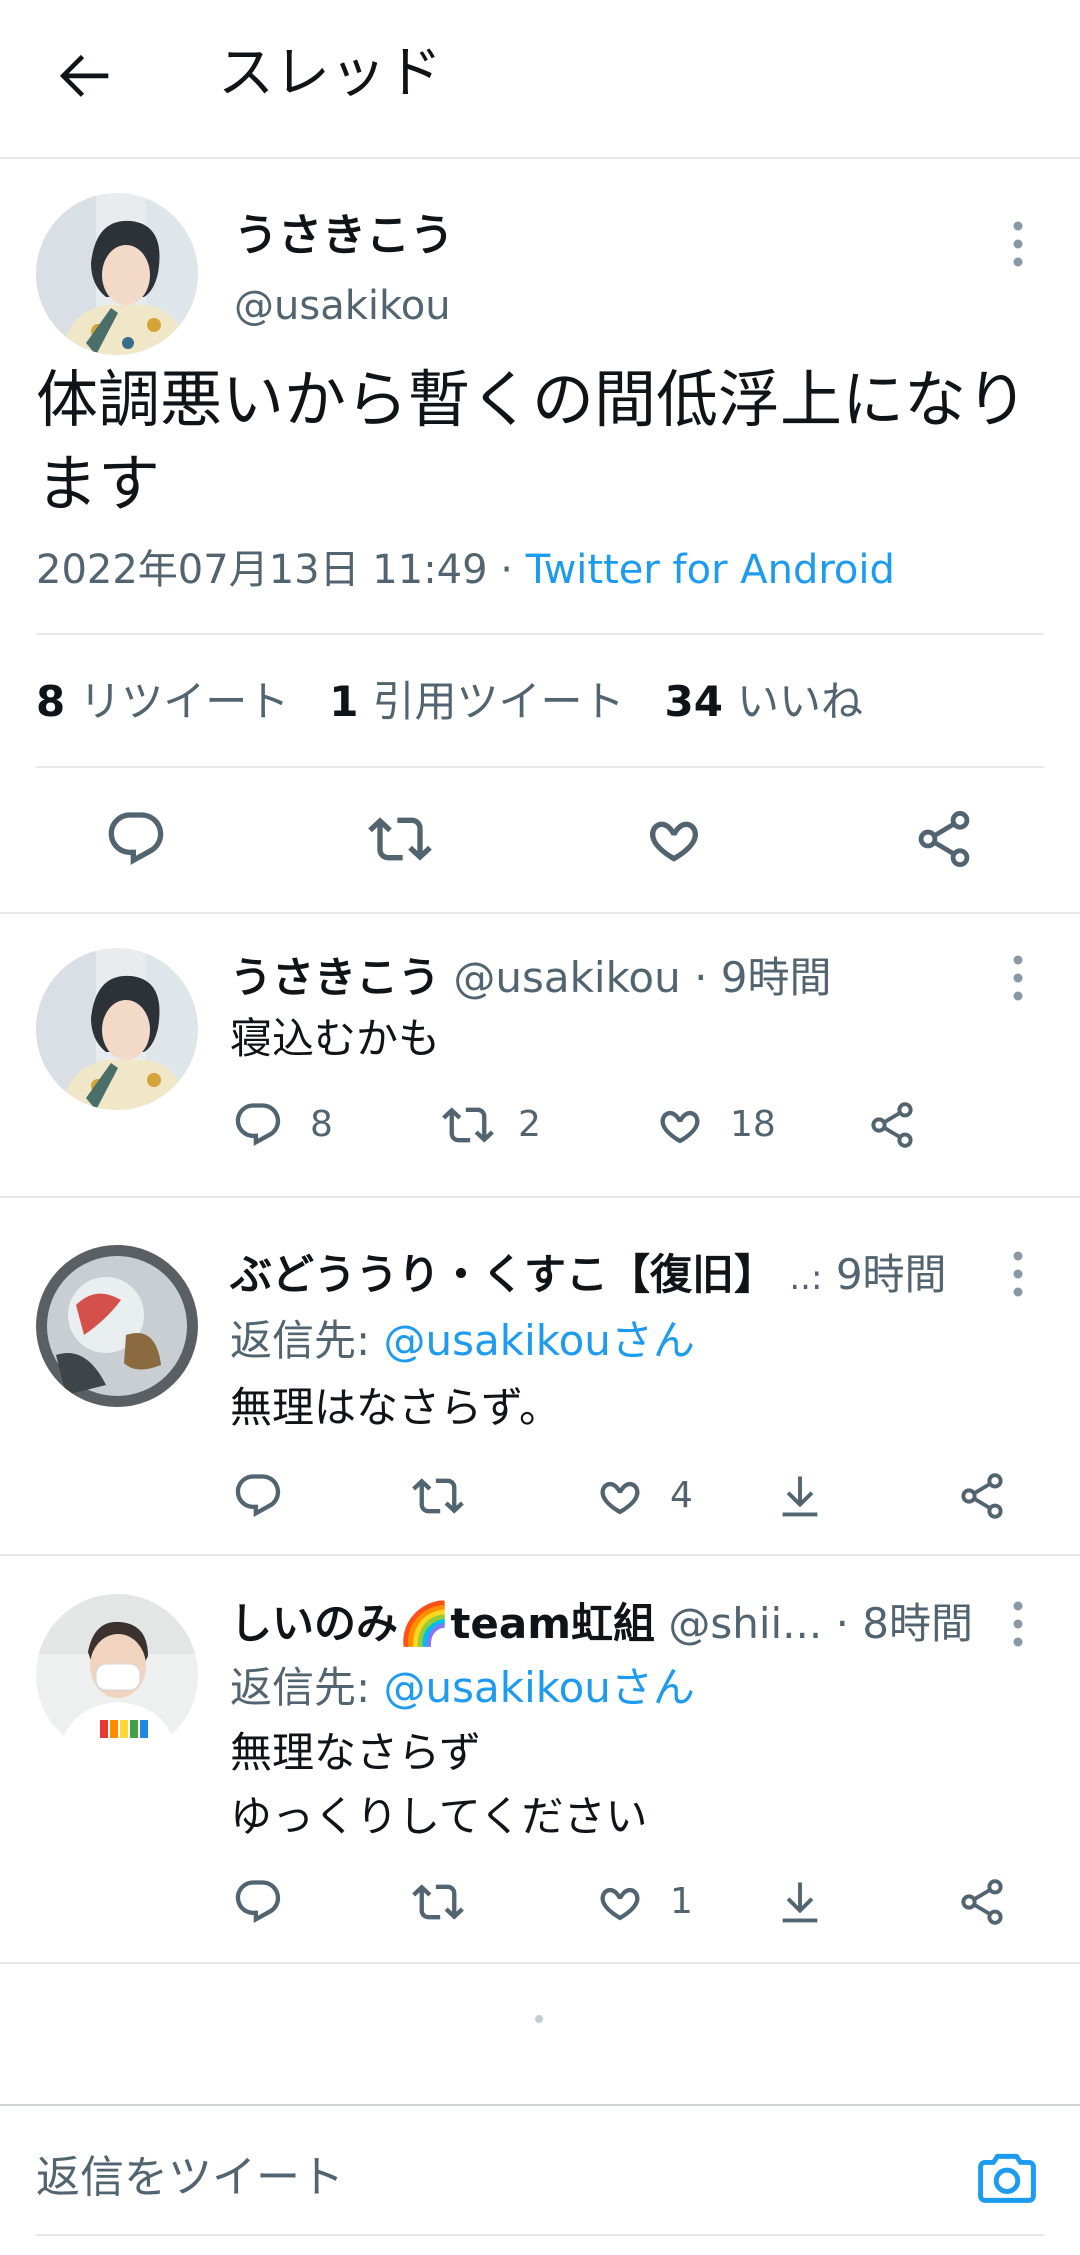 This screenshot has width=1080, height=2255. What do you see at coordinates (262, 570) in the screenshot?
I see `tweet-timestamp: 2022年07月13日 11:49` at bounding box center [262, 570].